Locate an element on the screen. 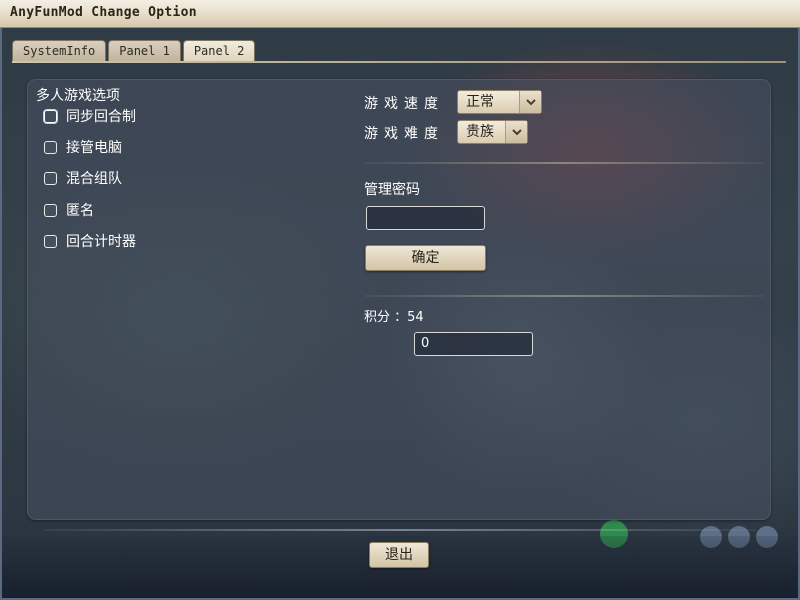 Image resolution: width=800 pixels, height=600 pixels. footer-divider is located at coordinates (400, 530).